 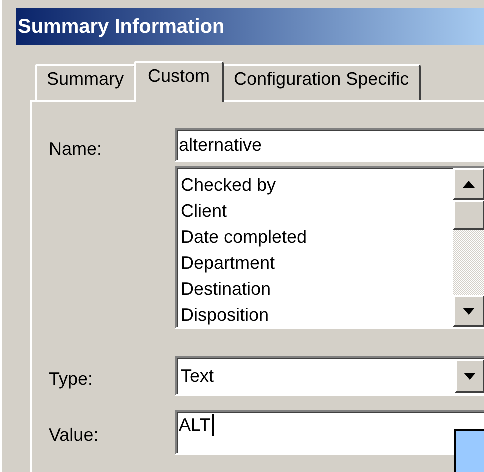 I want to click on field-label: Value:, so click(x=74, y=435).